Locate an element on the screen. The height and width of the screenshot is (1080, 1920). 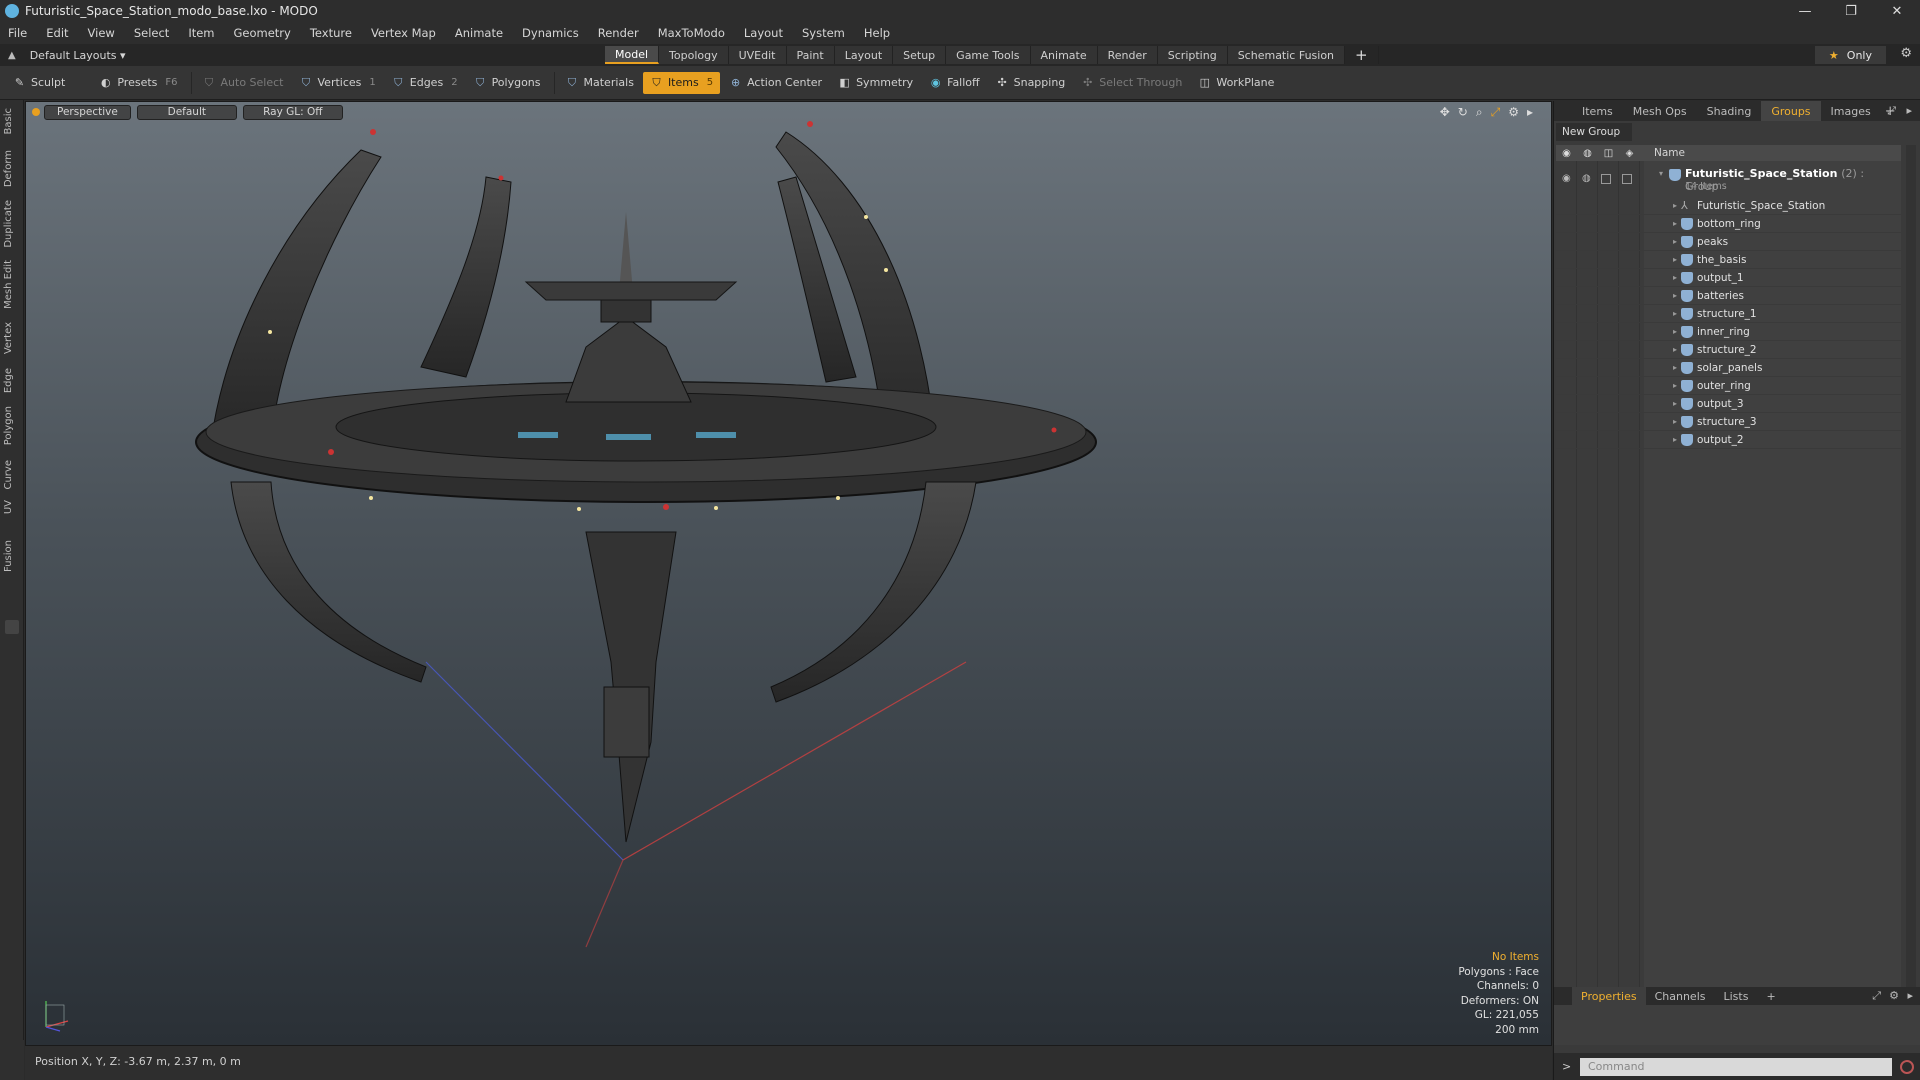
tab-lists: Lists is located at coordinates (1736, 996).